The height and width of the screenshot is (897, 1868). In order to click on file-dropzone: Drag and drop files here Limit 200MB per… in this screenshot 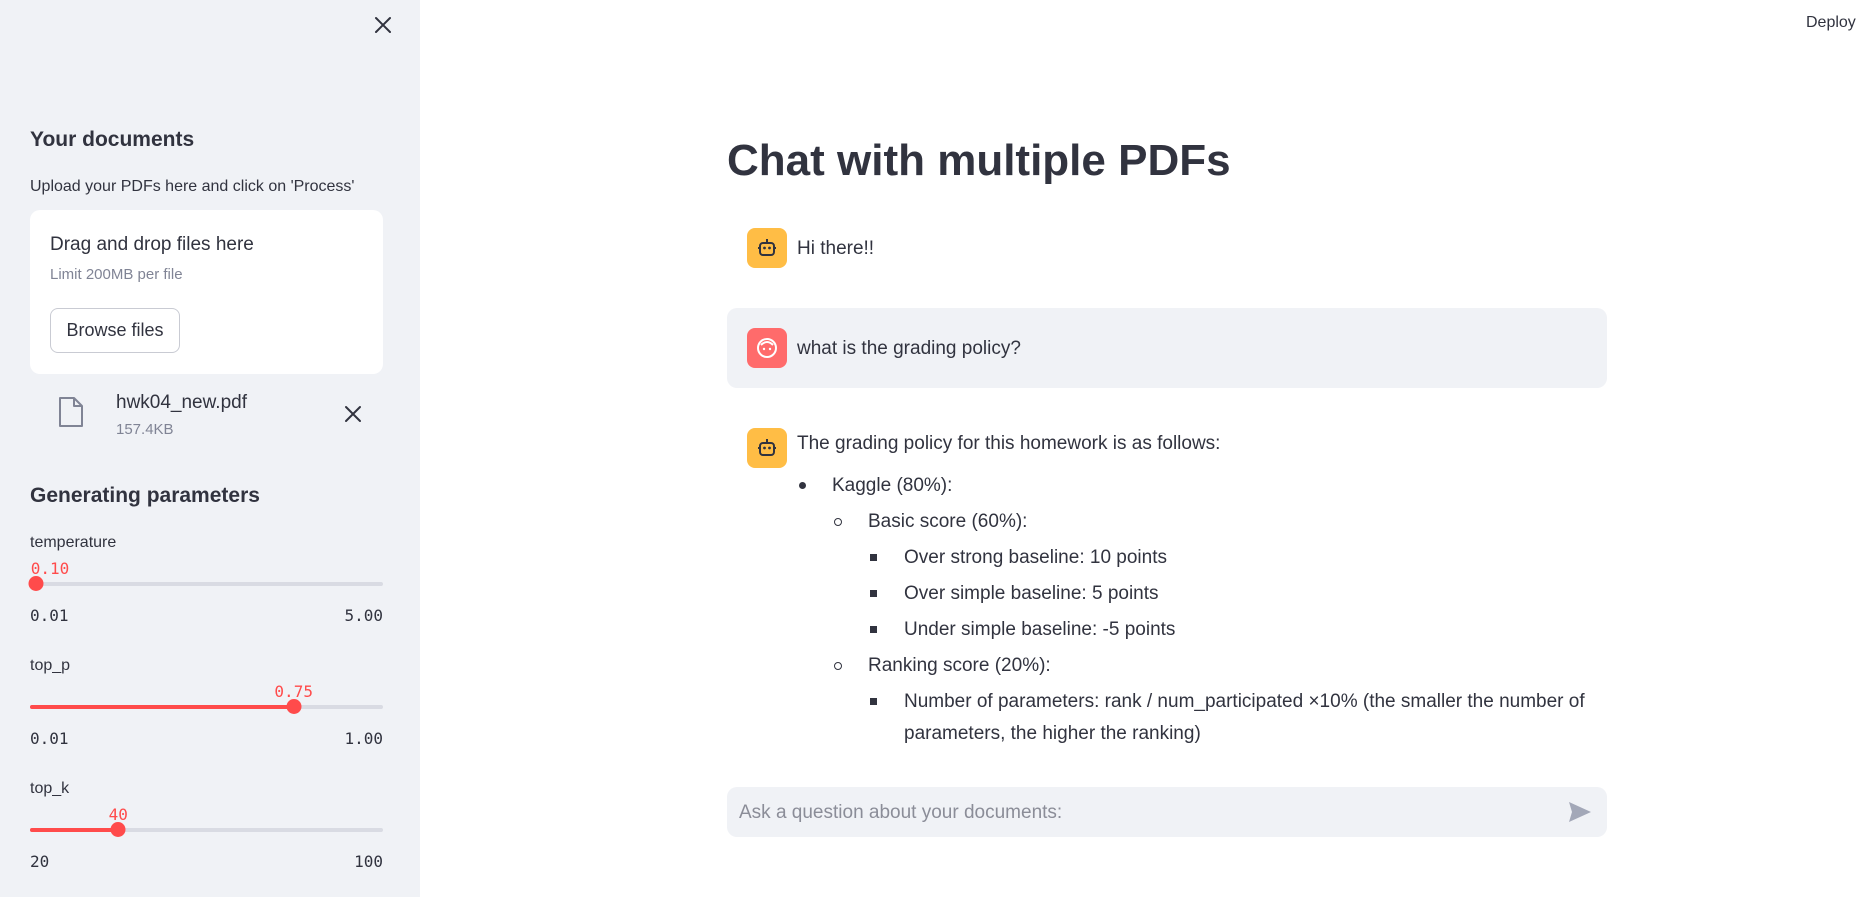, I will do `click(206, 292)`.